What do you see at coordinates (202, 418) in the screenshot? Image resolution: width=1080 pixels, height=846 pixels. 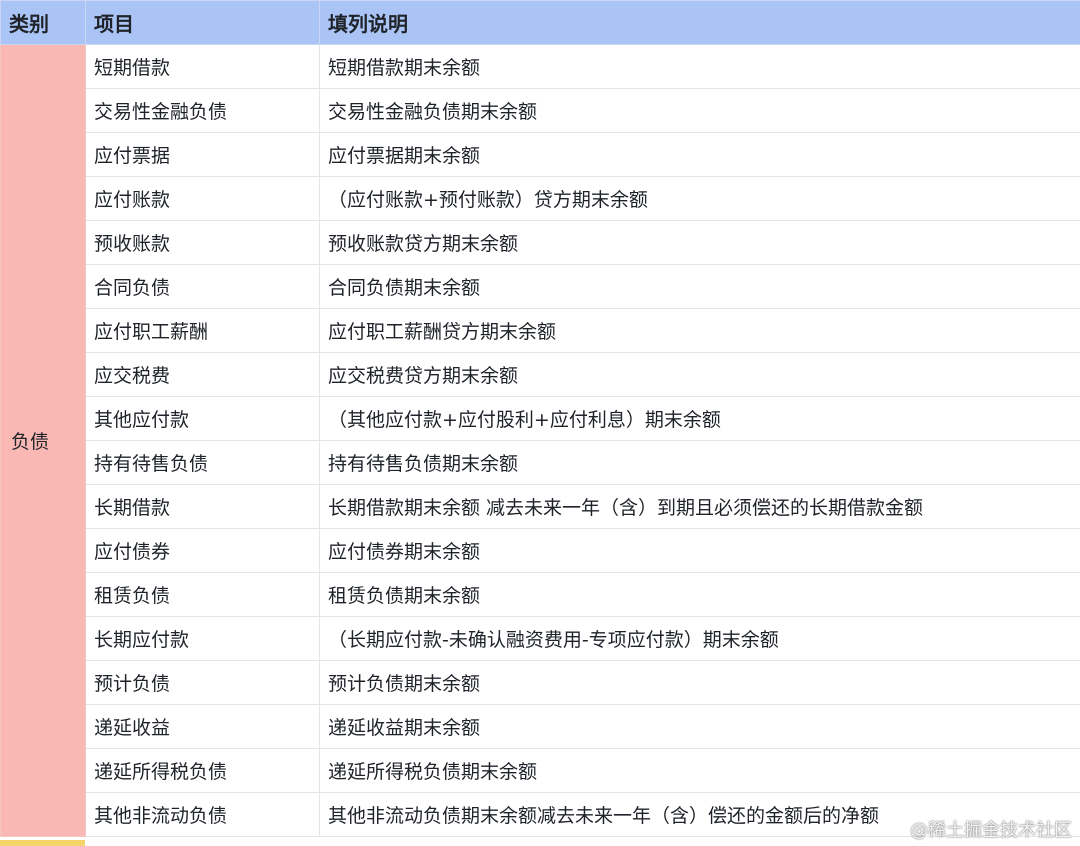 I see `item-cell: 其他应付款` at bounding box center [202, 418].